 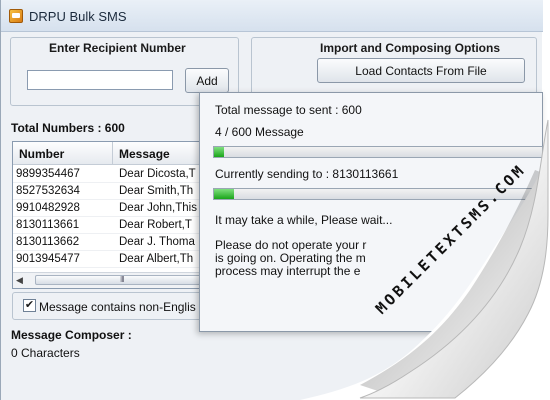 I want to click on add-button: Add, so click(x=207, y=80).